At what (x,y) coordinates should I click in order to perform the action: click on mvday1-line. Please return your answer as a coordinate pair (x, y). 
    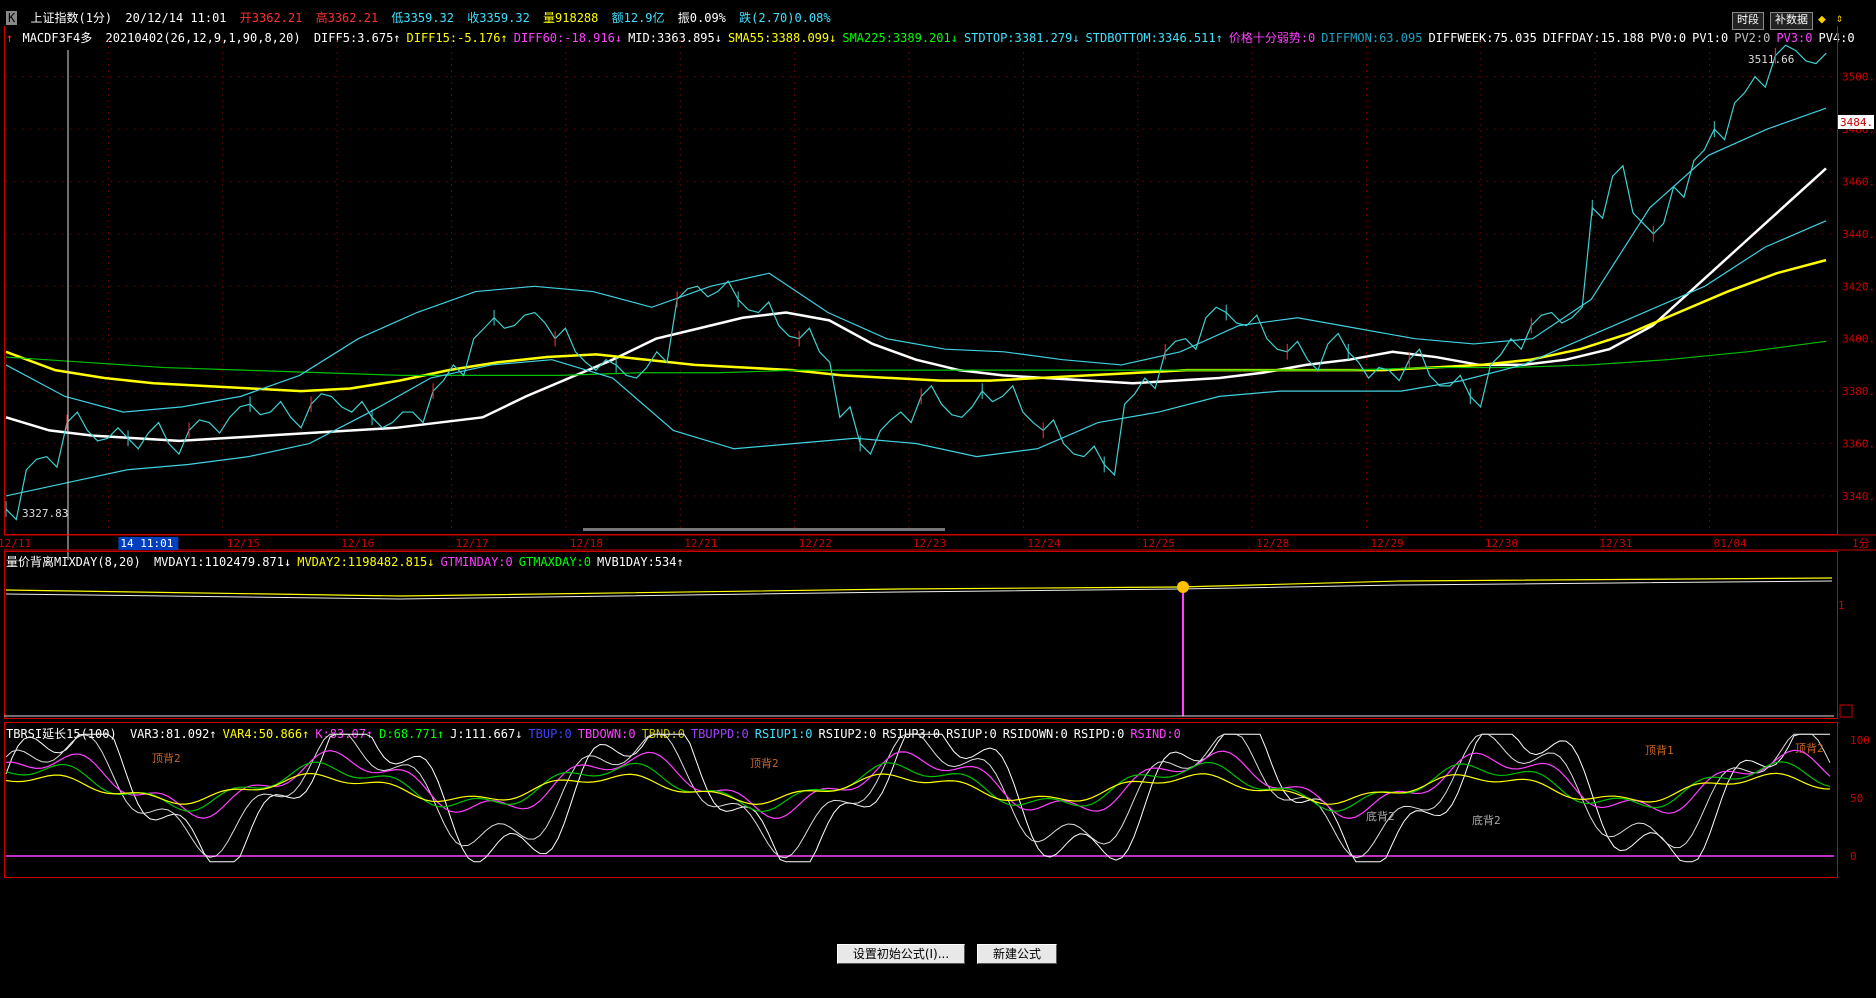
    Looking at the image, I should click on (919, 590).